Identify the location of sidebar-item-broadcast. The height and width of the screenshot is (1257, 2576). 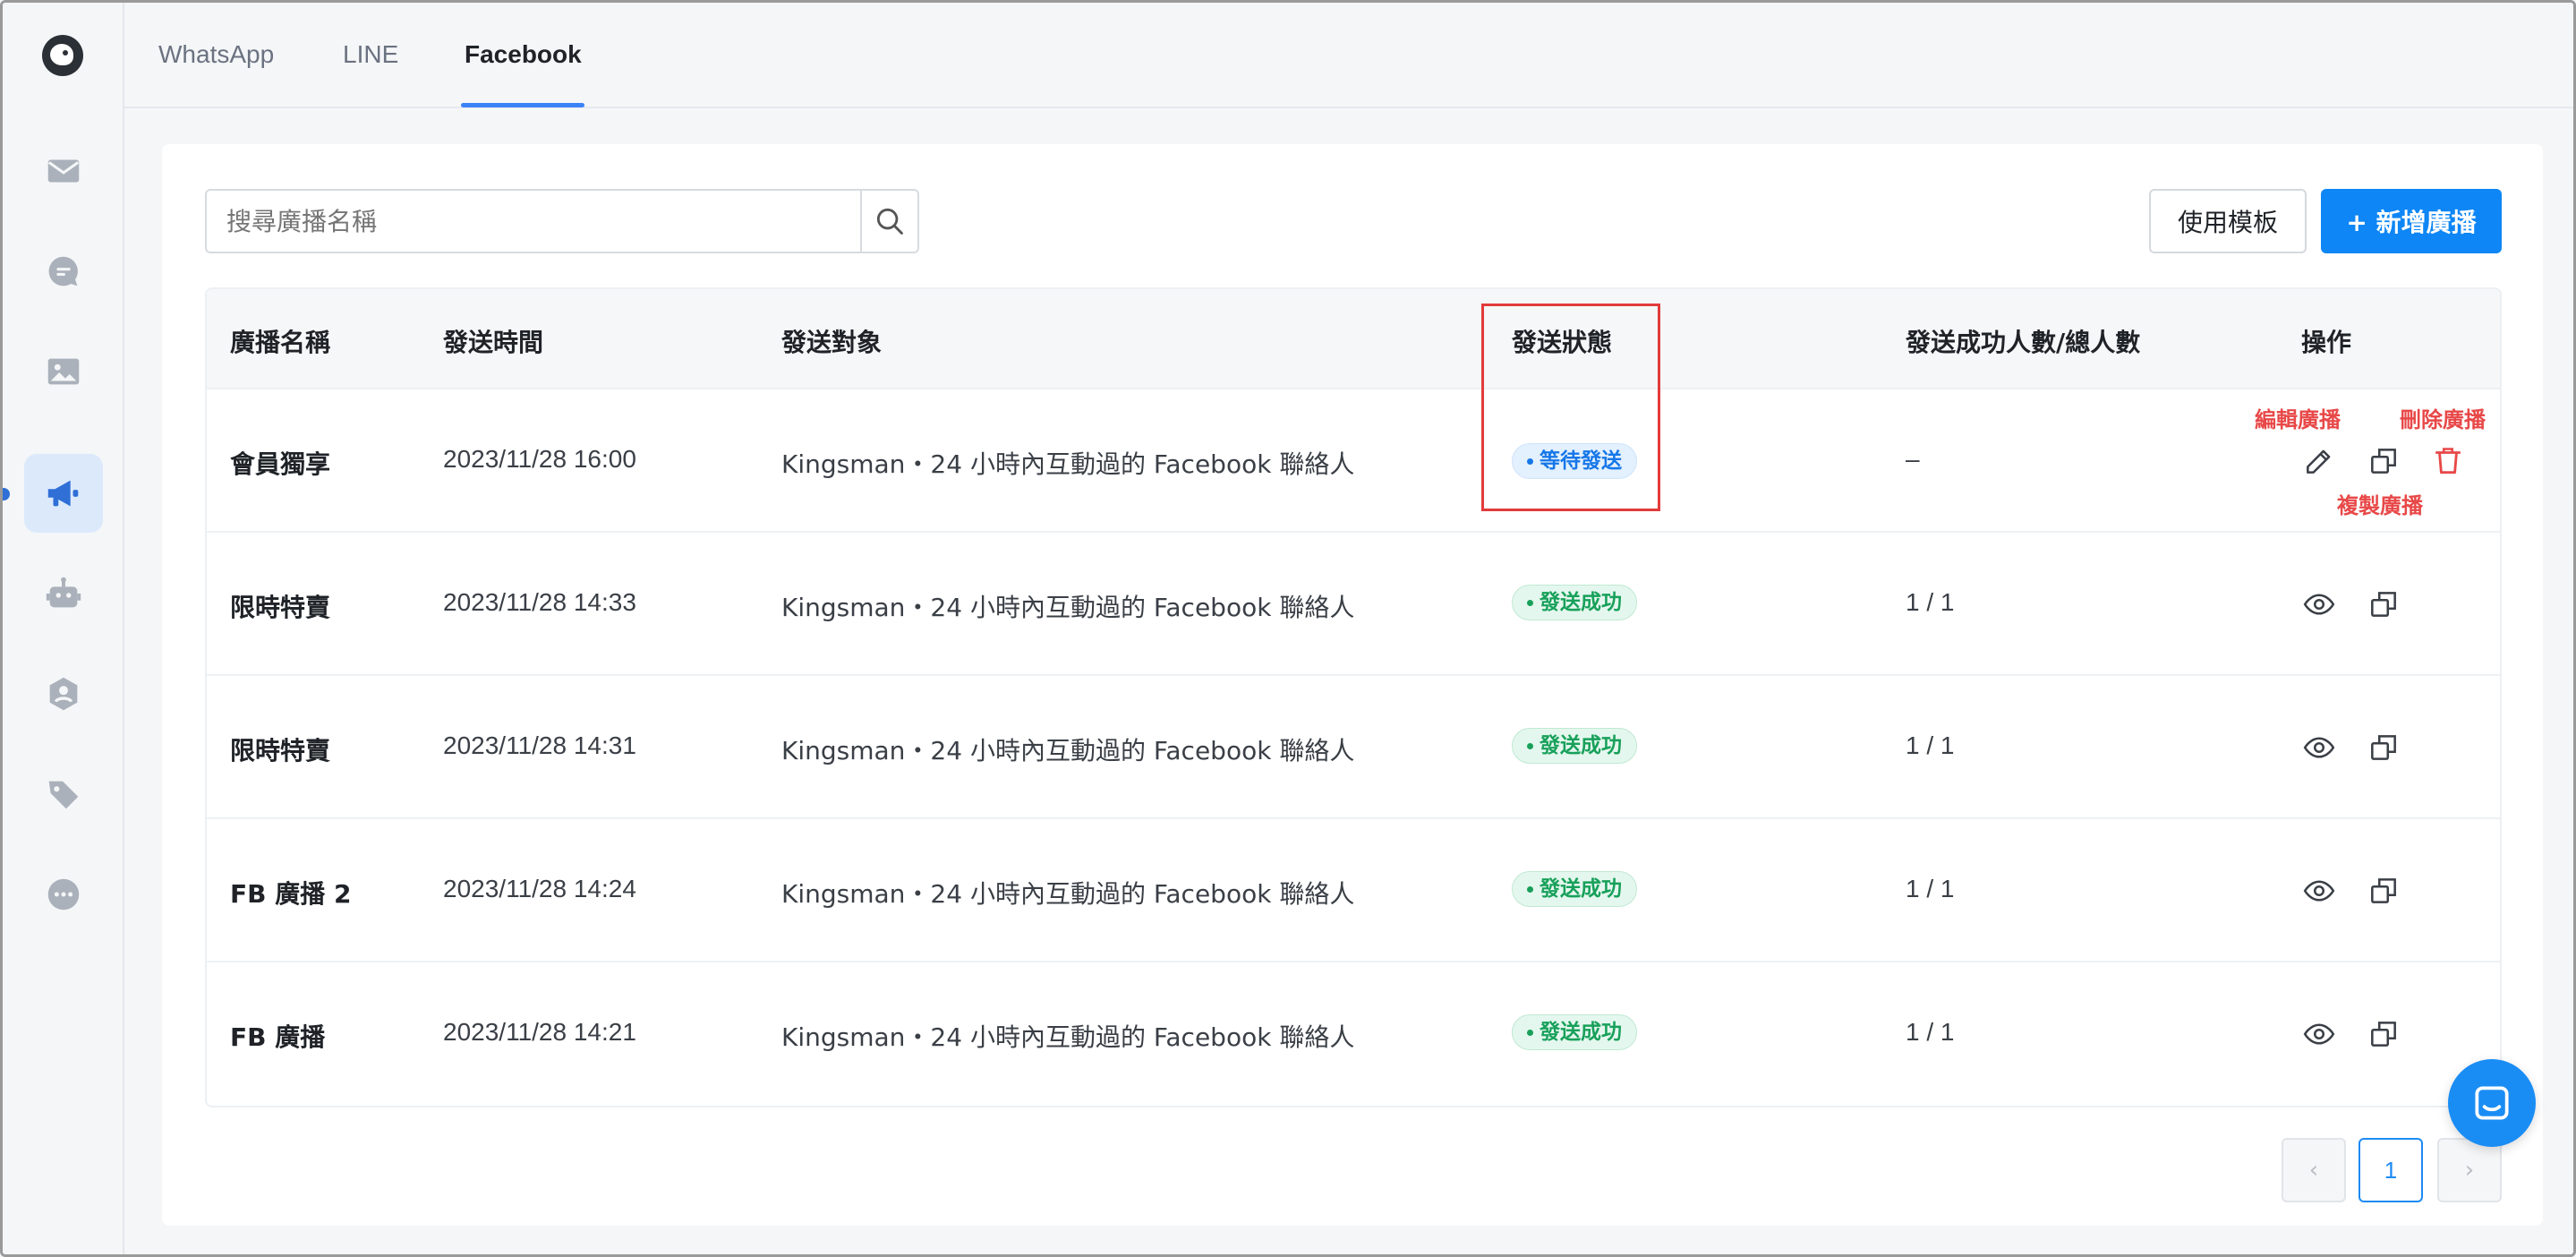
(63, 494).